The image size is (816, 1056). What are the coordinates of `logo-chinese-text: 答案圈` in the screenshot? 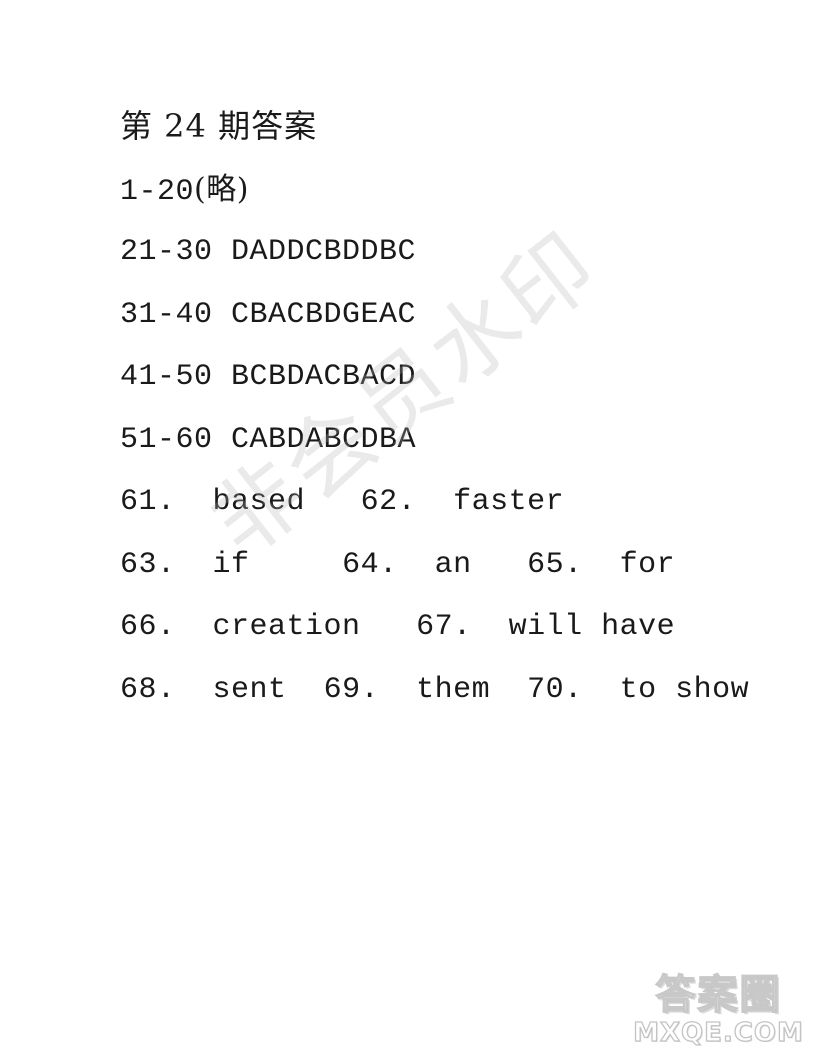 It's located at (718, 995).